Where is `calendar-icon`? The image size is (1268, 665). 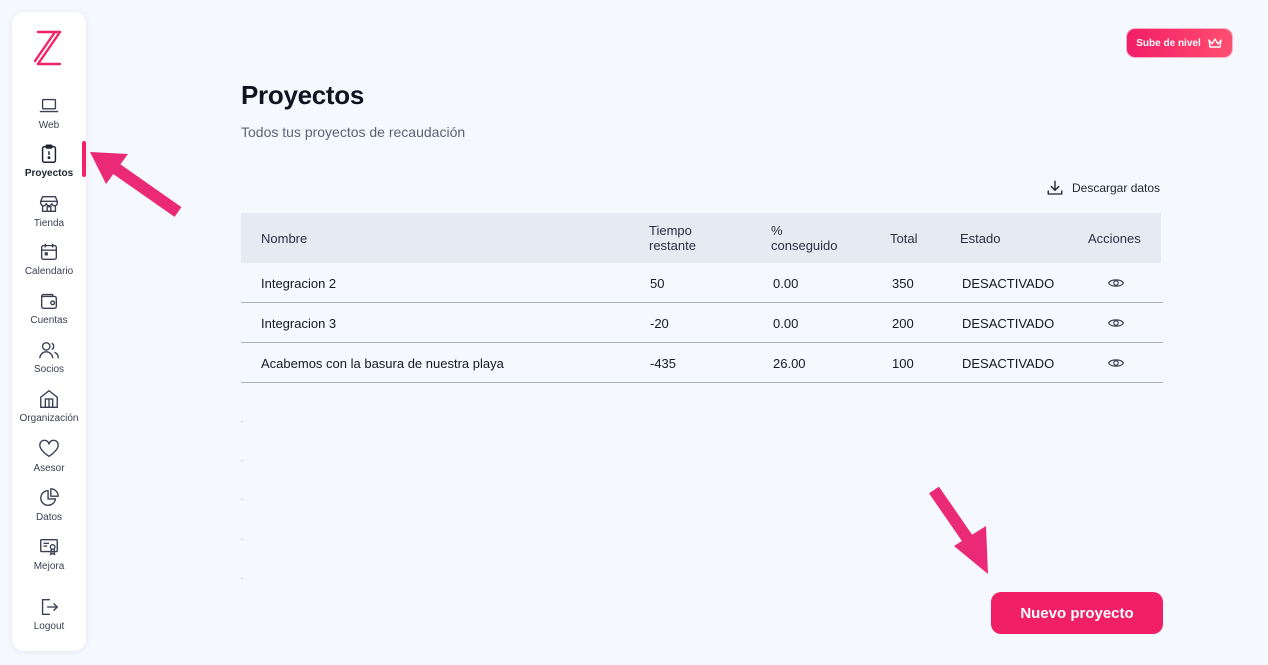
calendar-icon is located at coordinates (49, 252).